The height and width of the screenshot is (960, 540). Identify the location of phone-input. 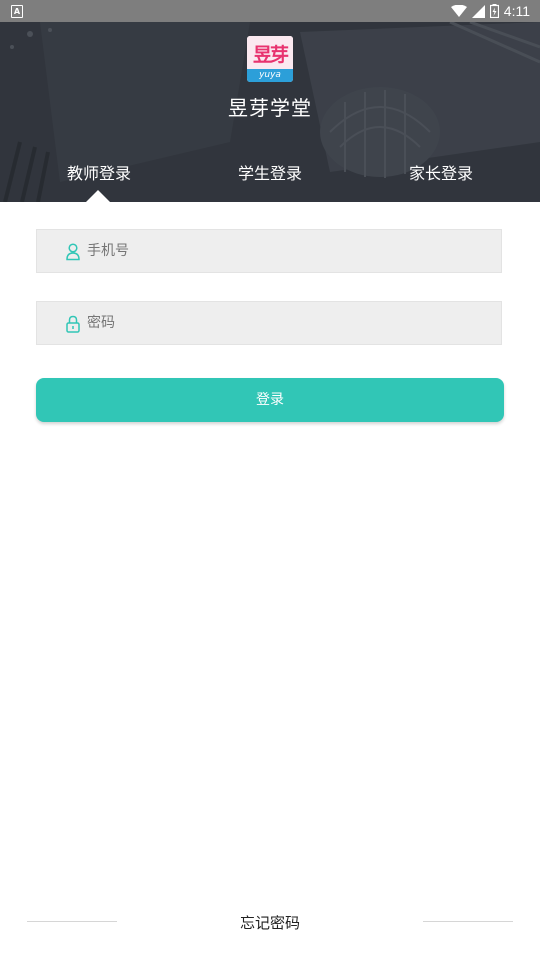
(287, 251).